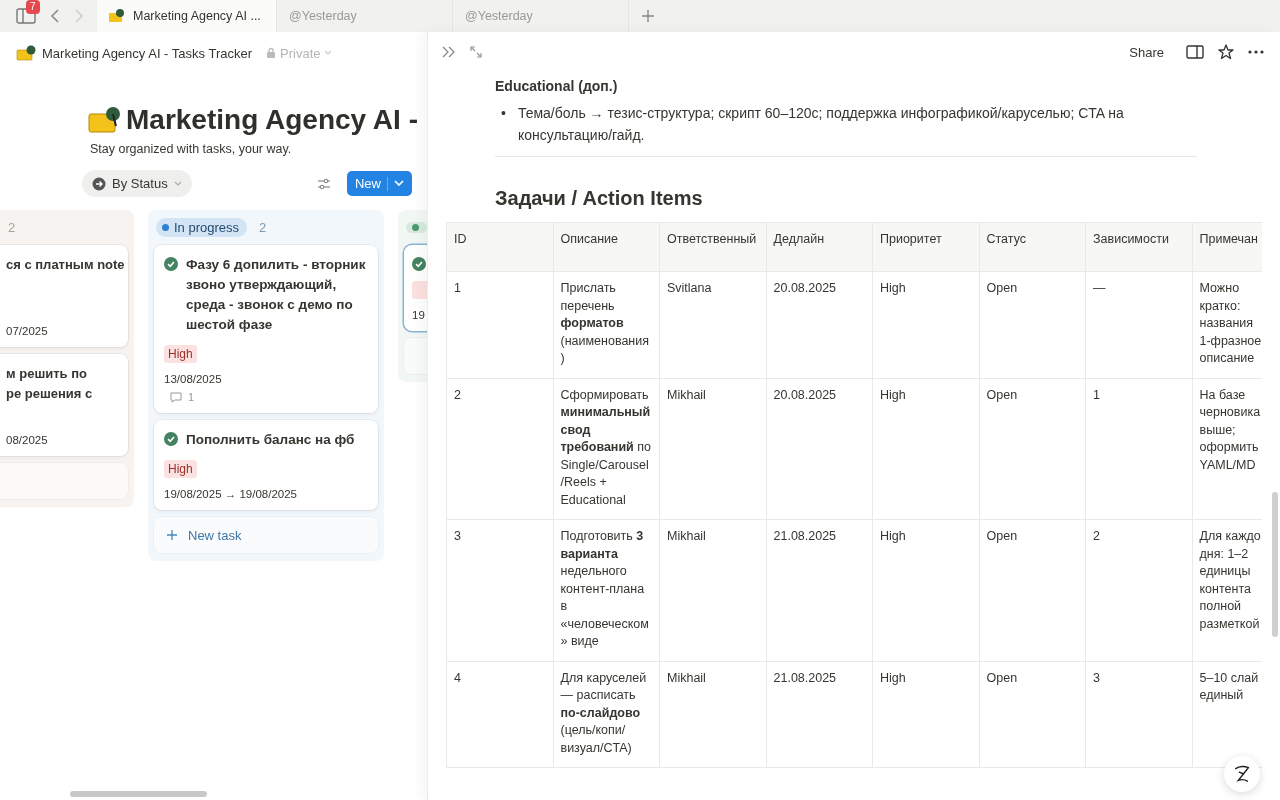 Image resolution: width=1280 pixels, height=800 pixels. What do you see at coordinates (449, 52) in the screenshot?
I see `collapse-icon` at bounding box center [449, 52].